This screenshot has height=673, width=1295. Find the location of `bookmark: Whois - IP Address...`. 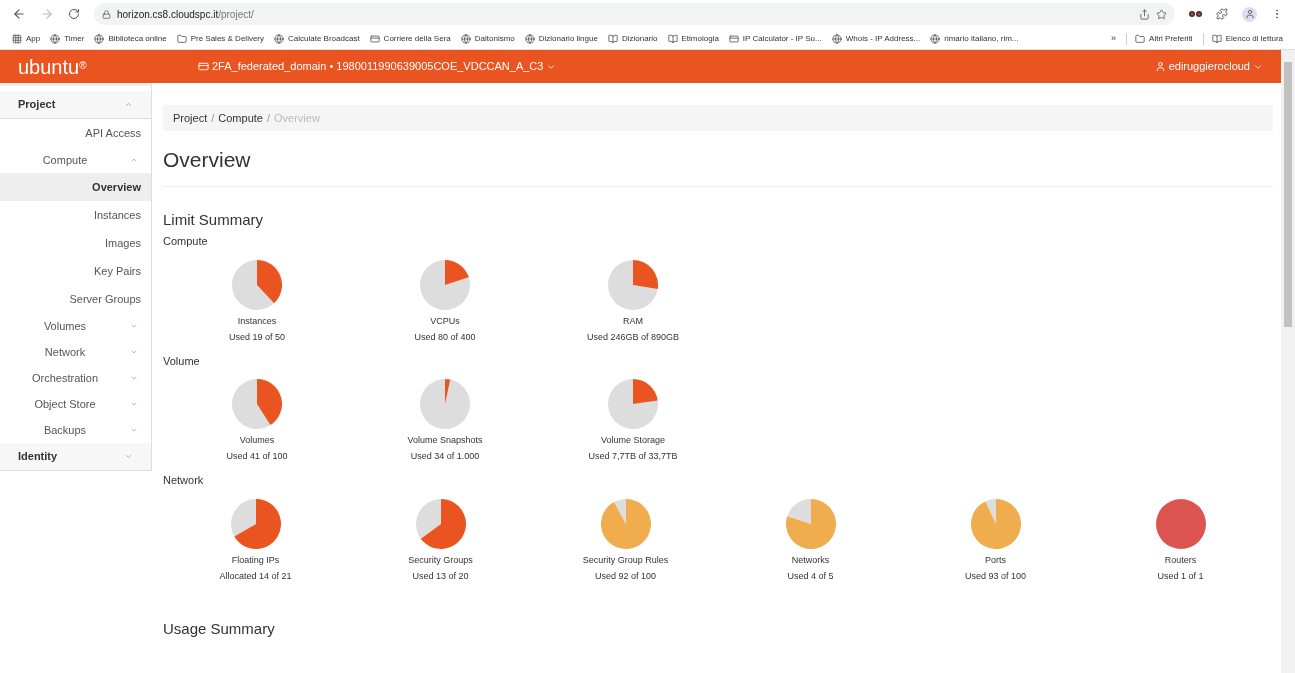

bookmark: Whois - IP Address... is located at coordinates (876, 38).